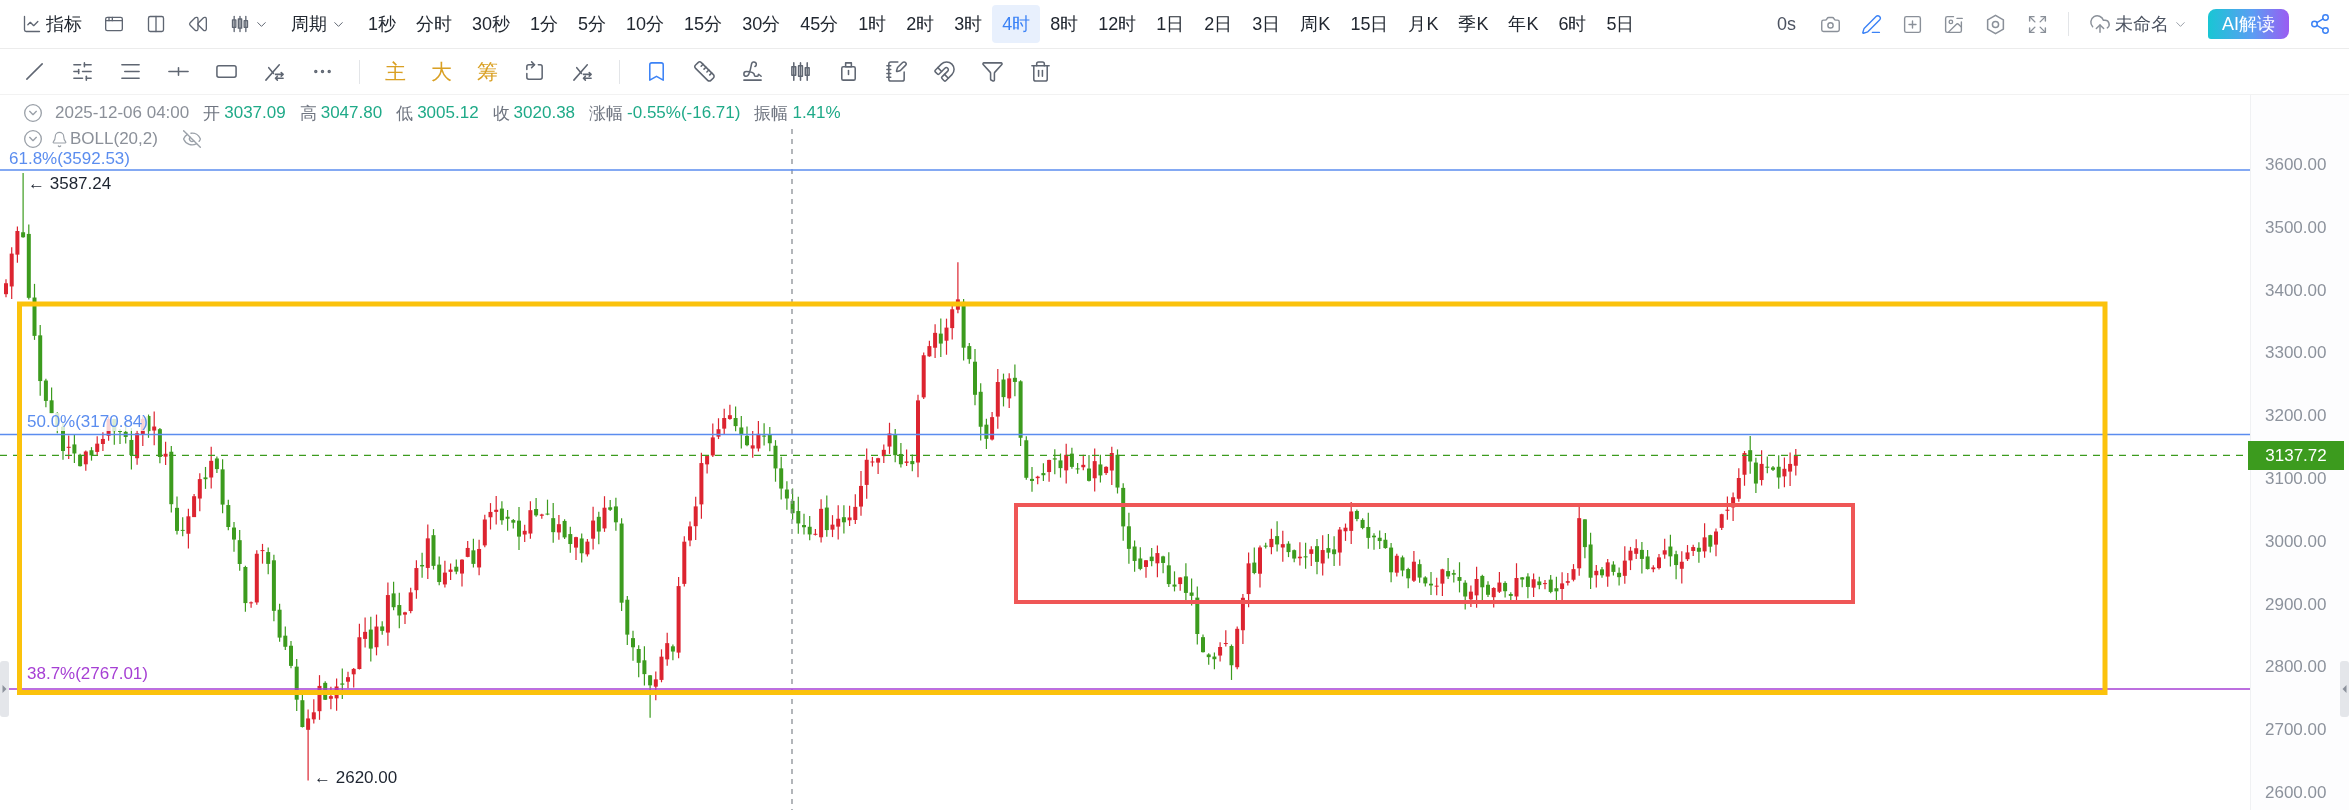 Image resolution: width=2349 pixels, height=810 pixels. I want to click on price-axis-label: 2600.00, so click(2296, 793).